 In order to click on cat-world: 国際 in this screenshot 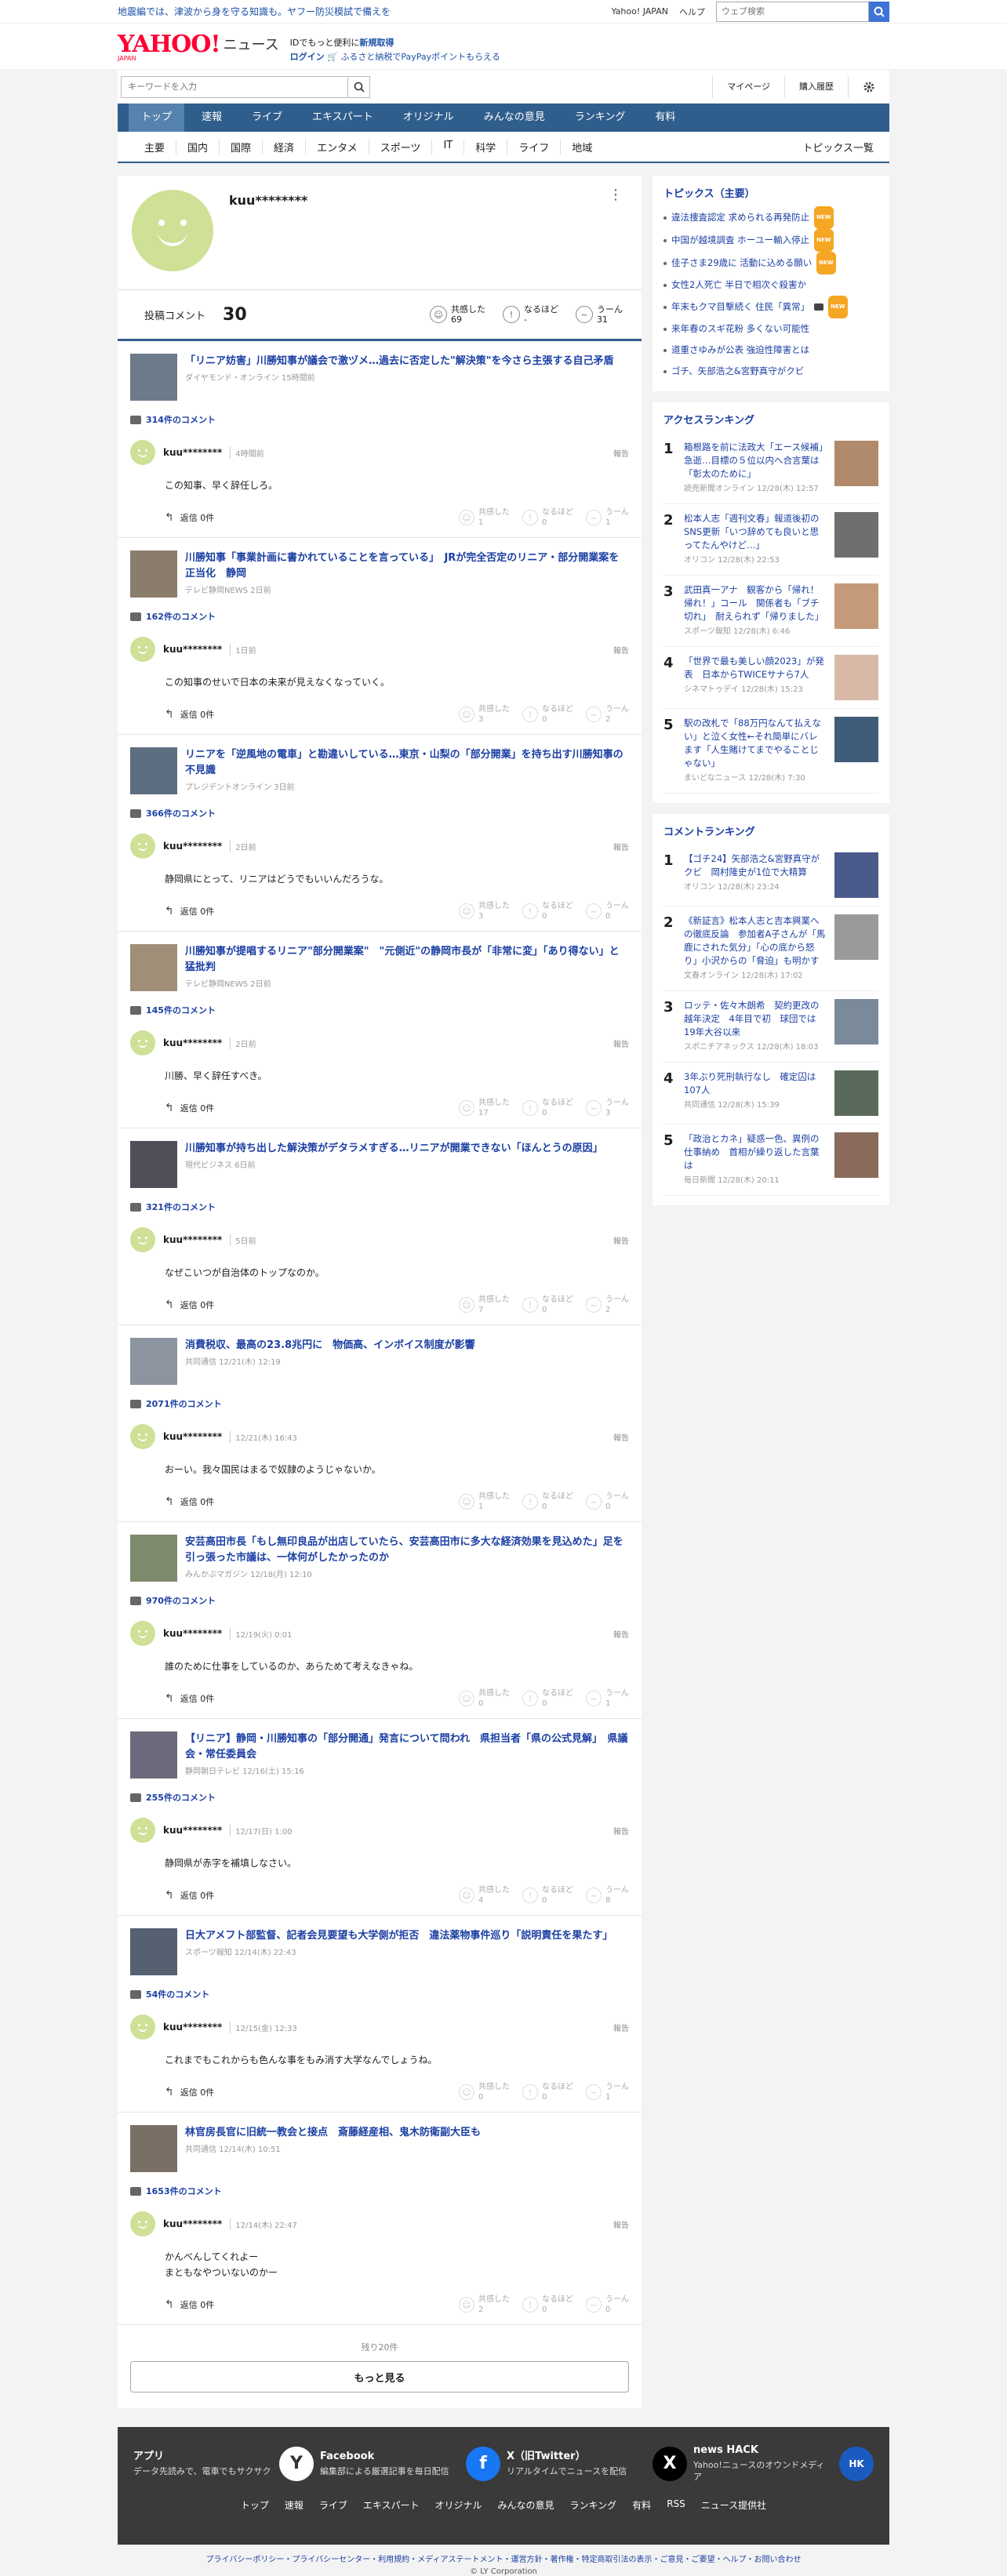, I will do `click(242, 146)`.